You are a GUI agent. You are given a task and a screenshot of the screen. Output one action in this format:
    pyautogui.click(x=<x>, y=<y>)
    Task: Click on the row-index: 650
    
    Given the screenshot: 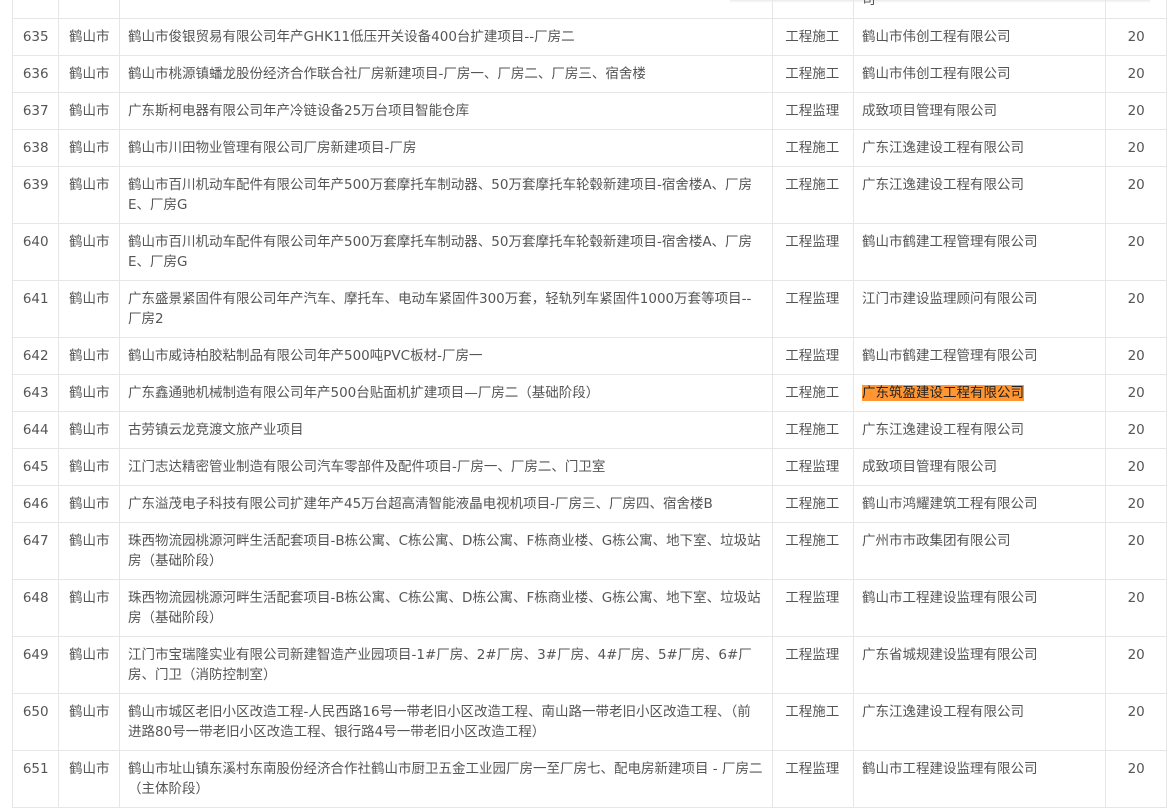 What is the action you would take?
    pyautogui.click(x=35, y=722)
    